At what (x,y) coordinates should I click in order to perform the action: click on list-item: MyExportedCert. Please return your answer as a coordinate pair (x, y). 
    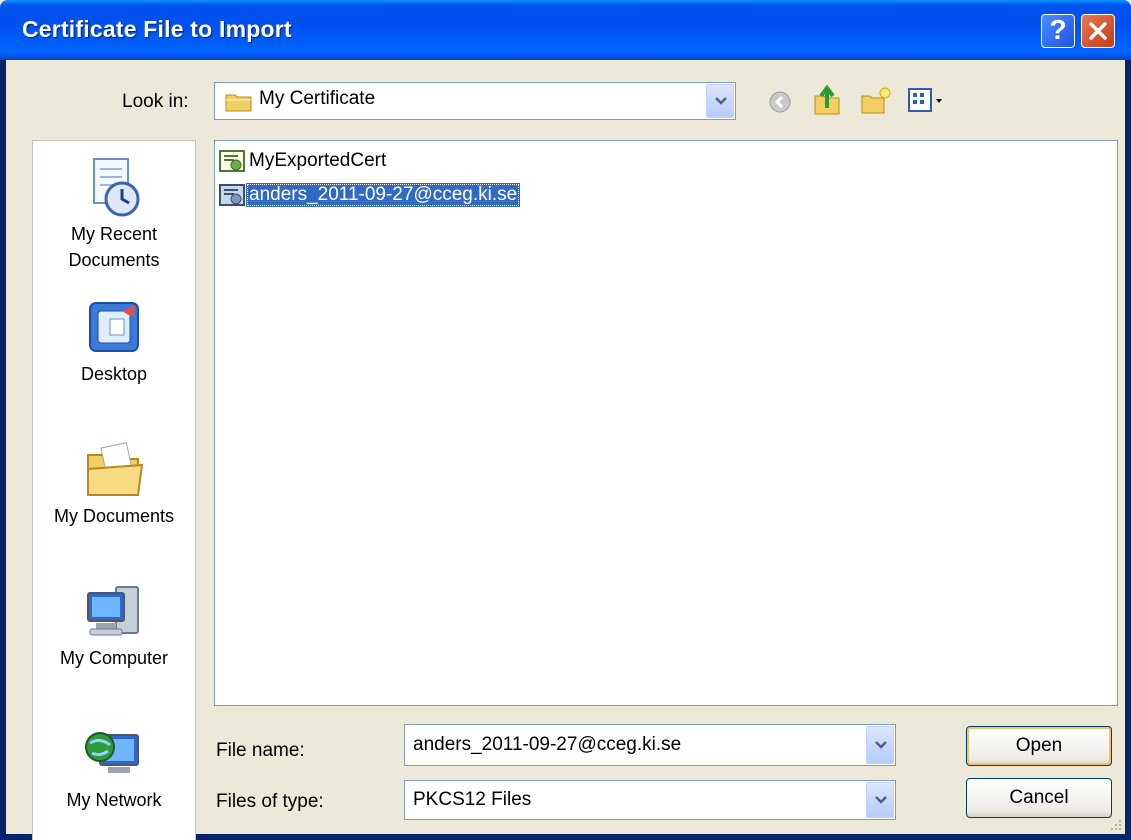
    Looking at the image, I should click on (303, 161).